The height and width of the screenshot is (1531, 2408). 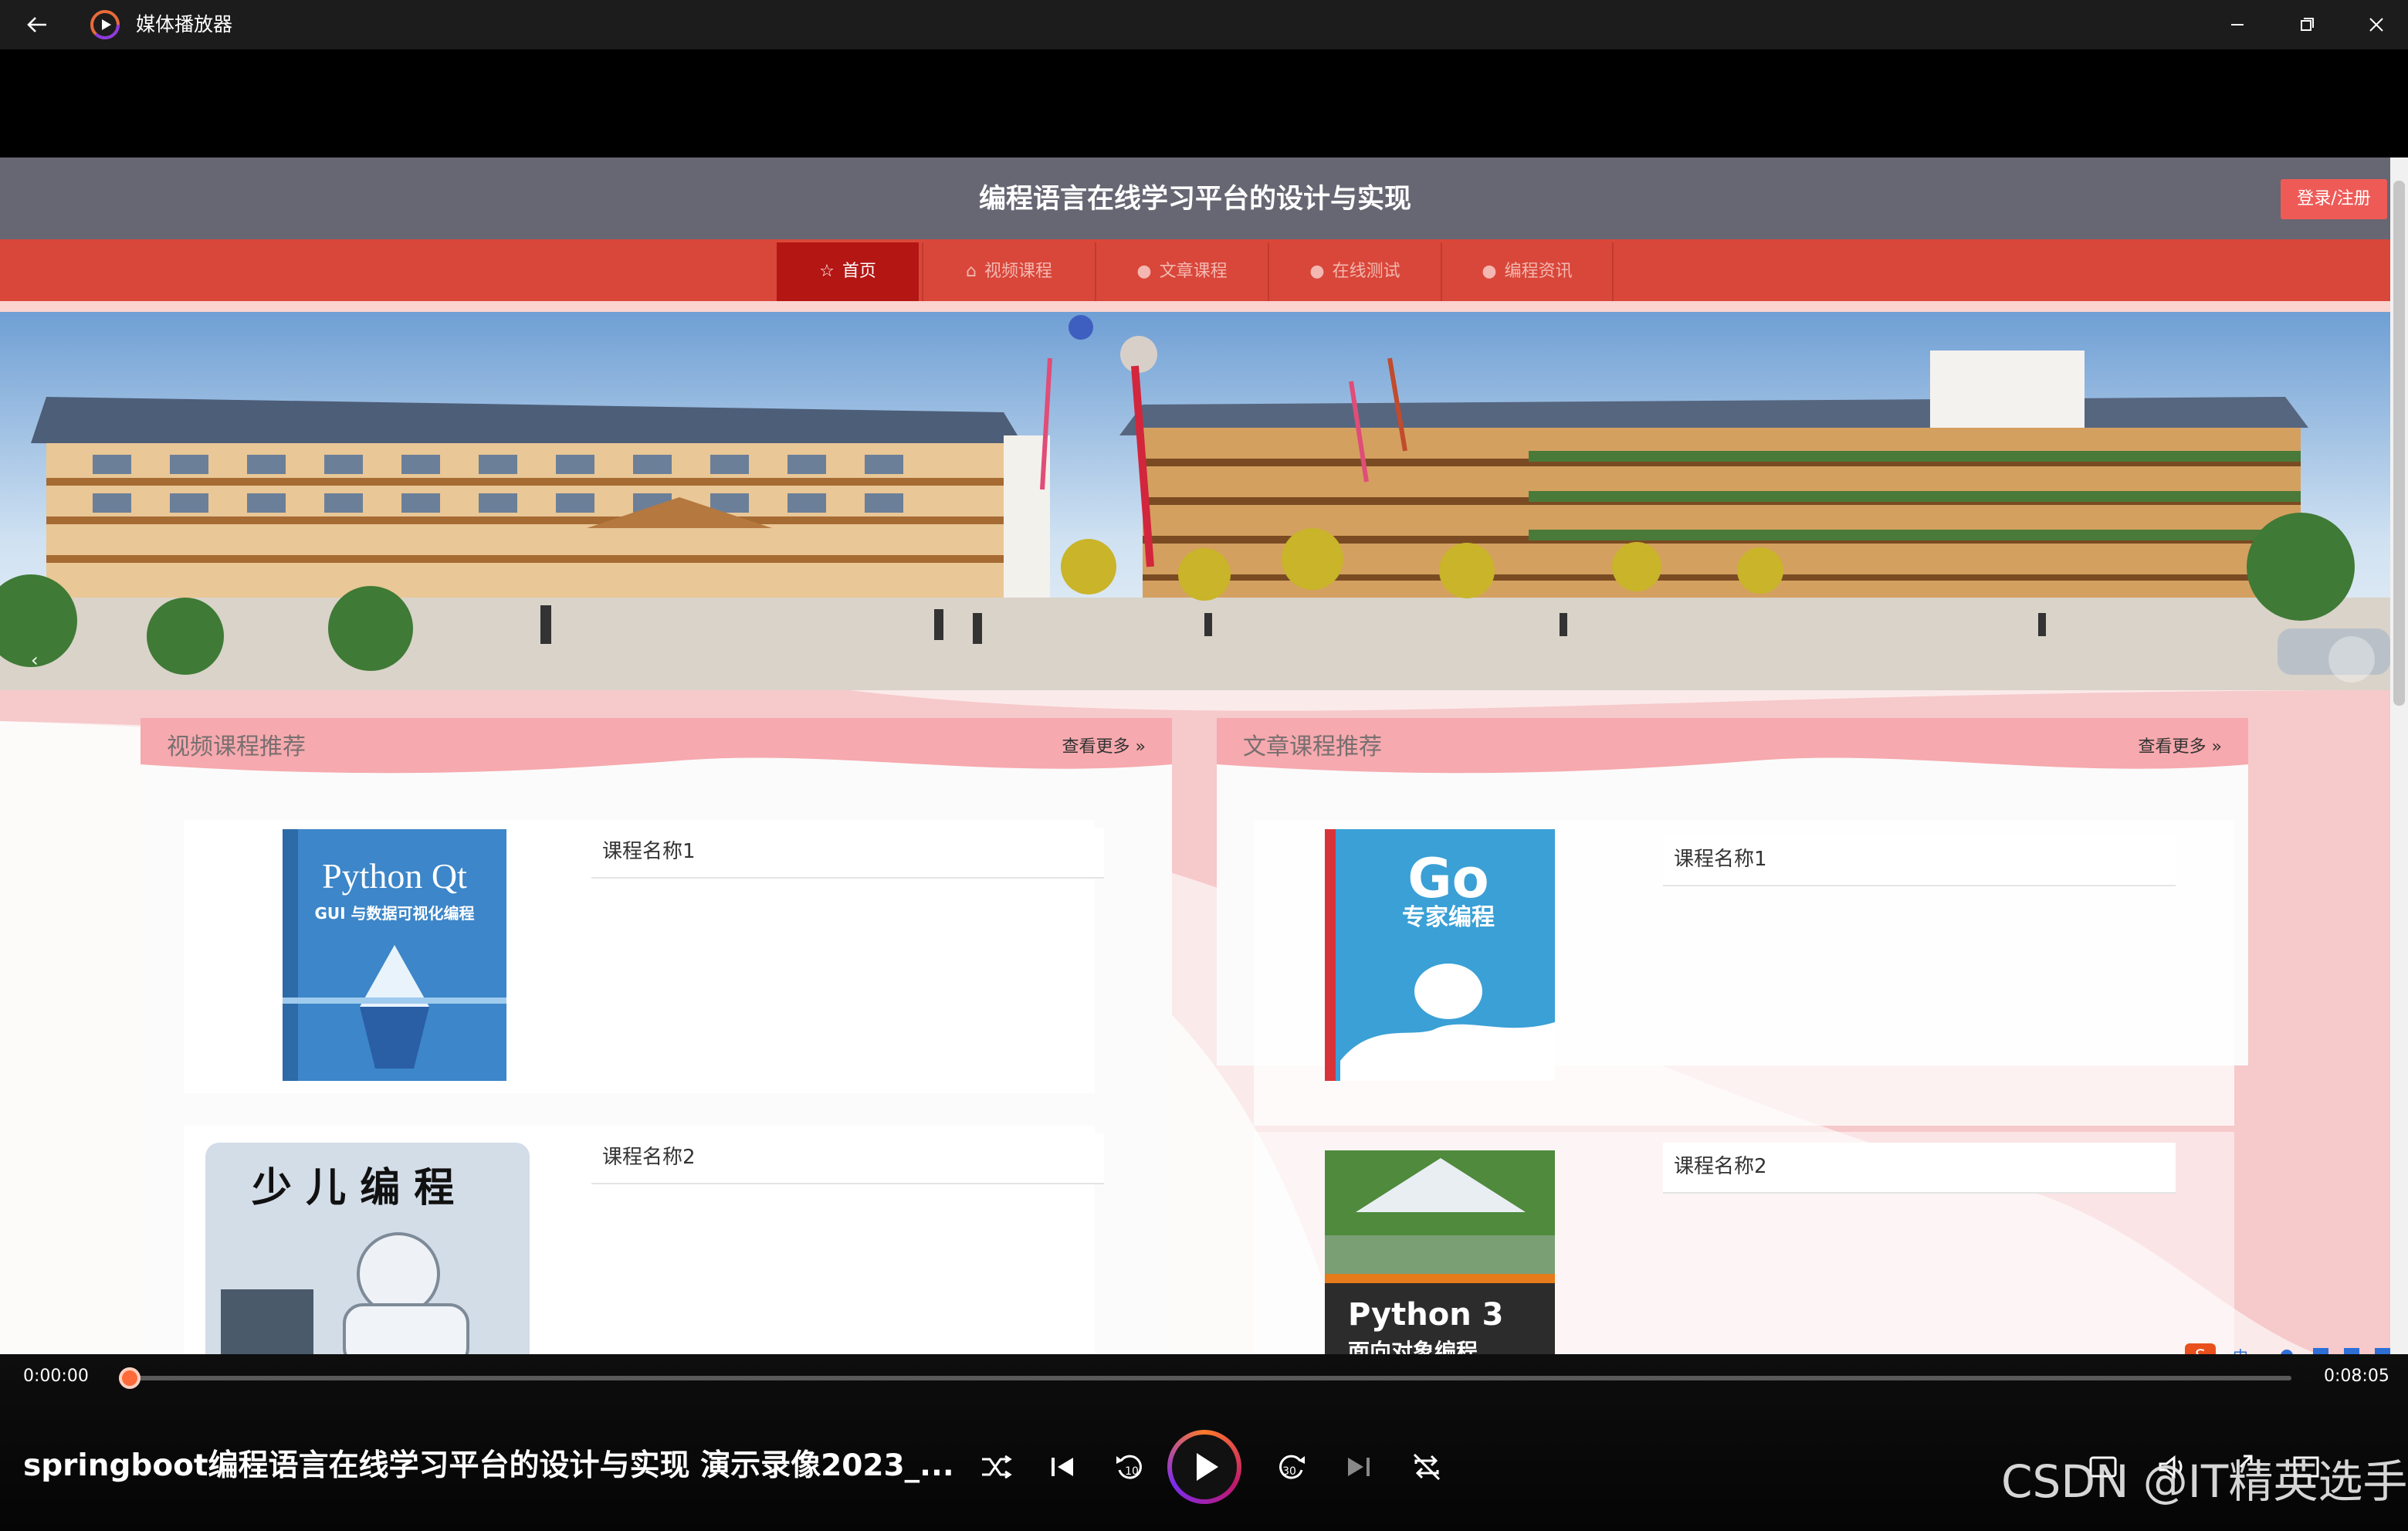 I want to click on nav-item-label: 首页, so click(x=859, y=271).